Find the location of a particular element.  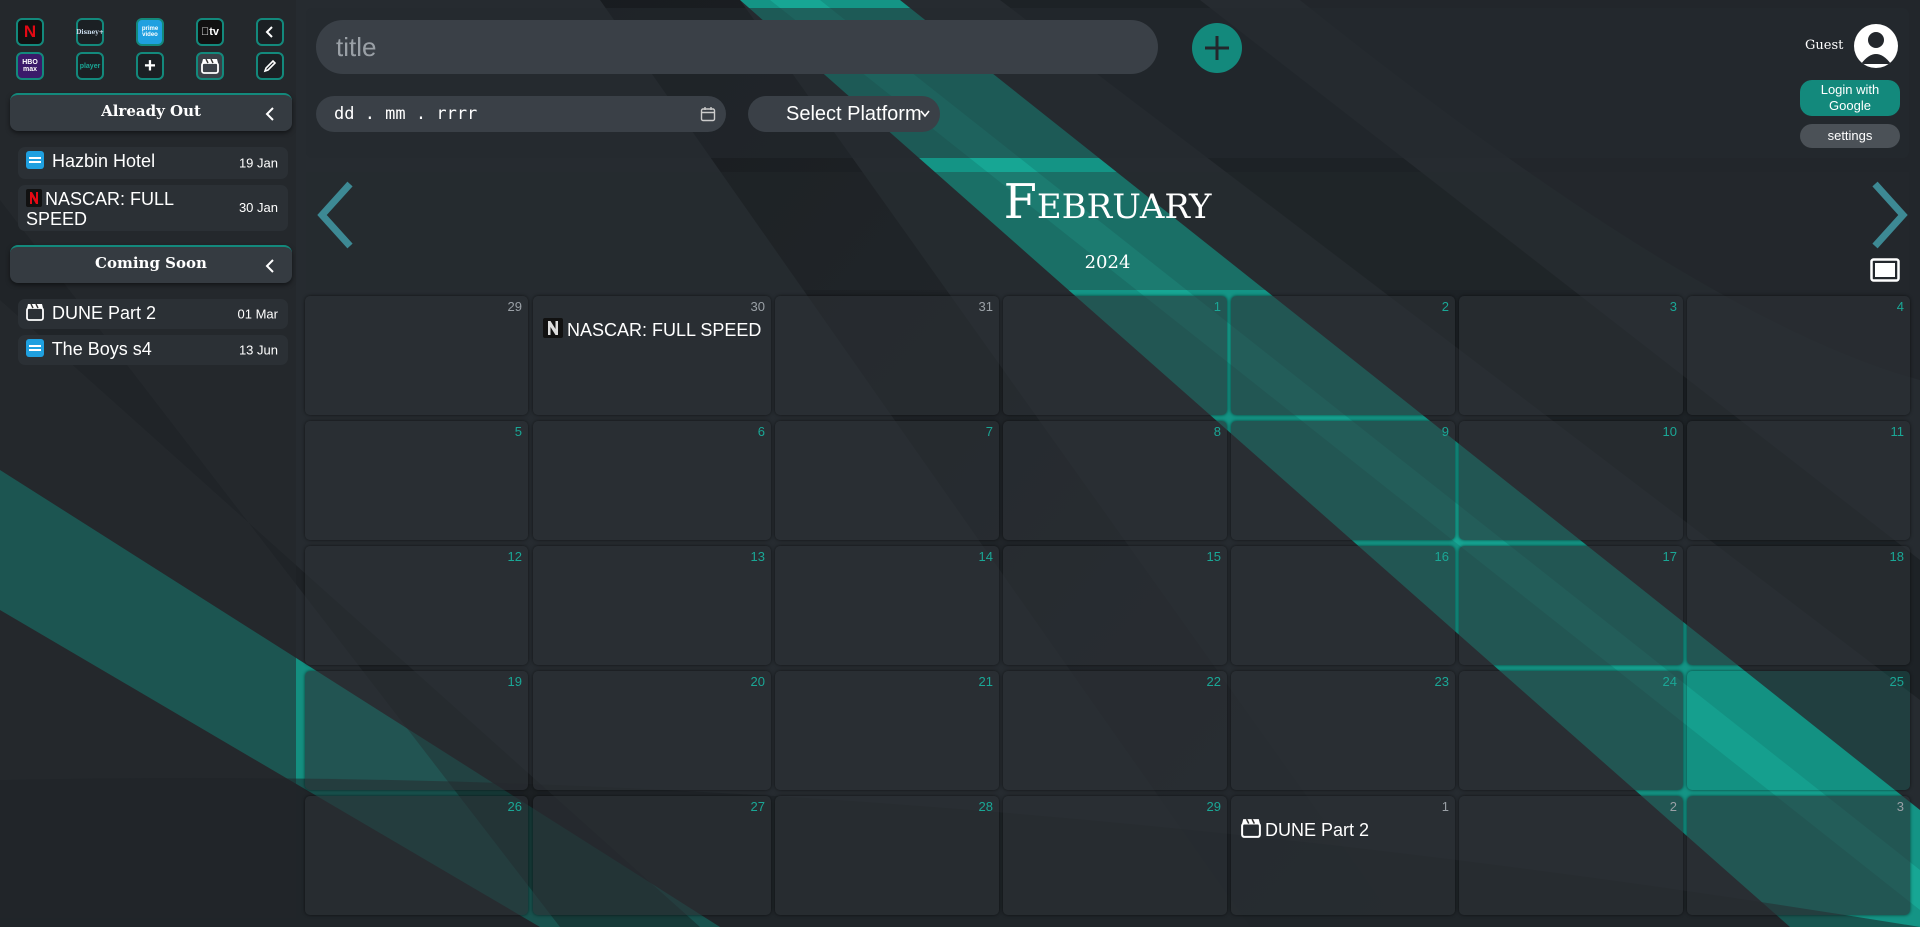

calendar-day-cell: 27 is located at coordinates (652, 855).